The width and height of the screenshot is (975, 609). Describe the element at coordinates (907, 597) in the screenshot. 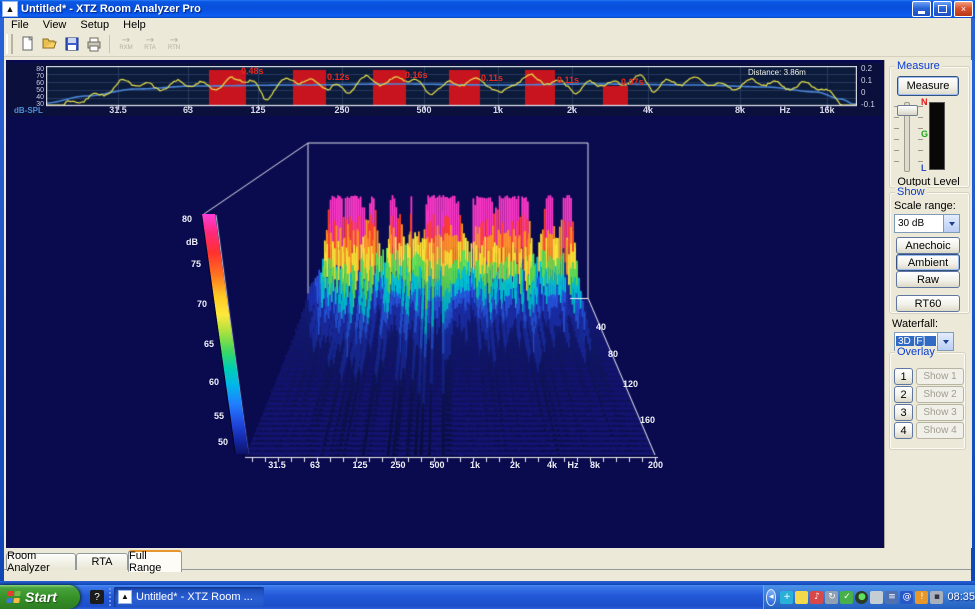

I see `tray-remote-desktop-icon: @` at that location.